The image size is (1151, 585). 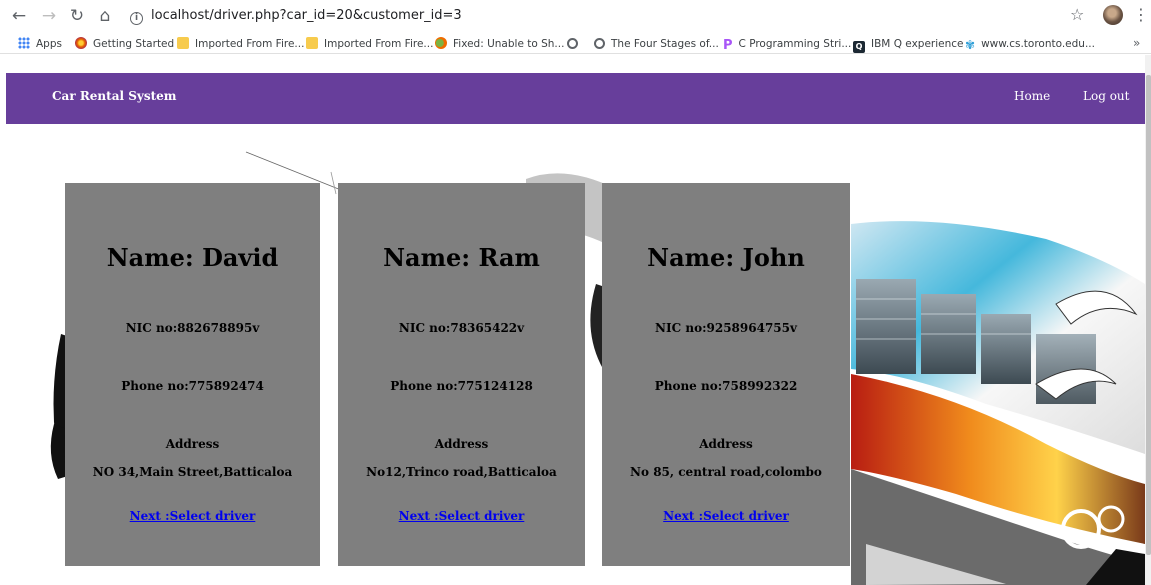 I want to click on driver-nic: NIC no:9258964755v, so click(x=726, y=328).